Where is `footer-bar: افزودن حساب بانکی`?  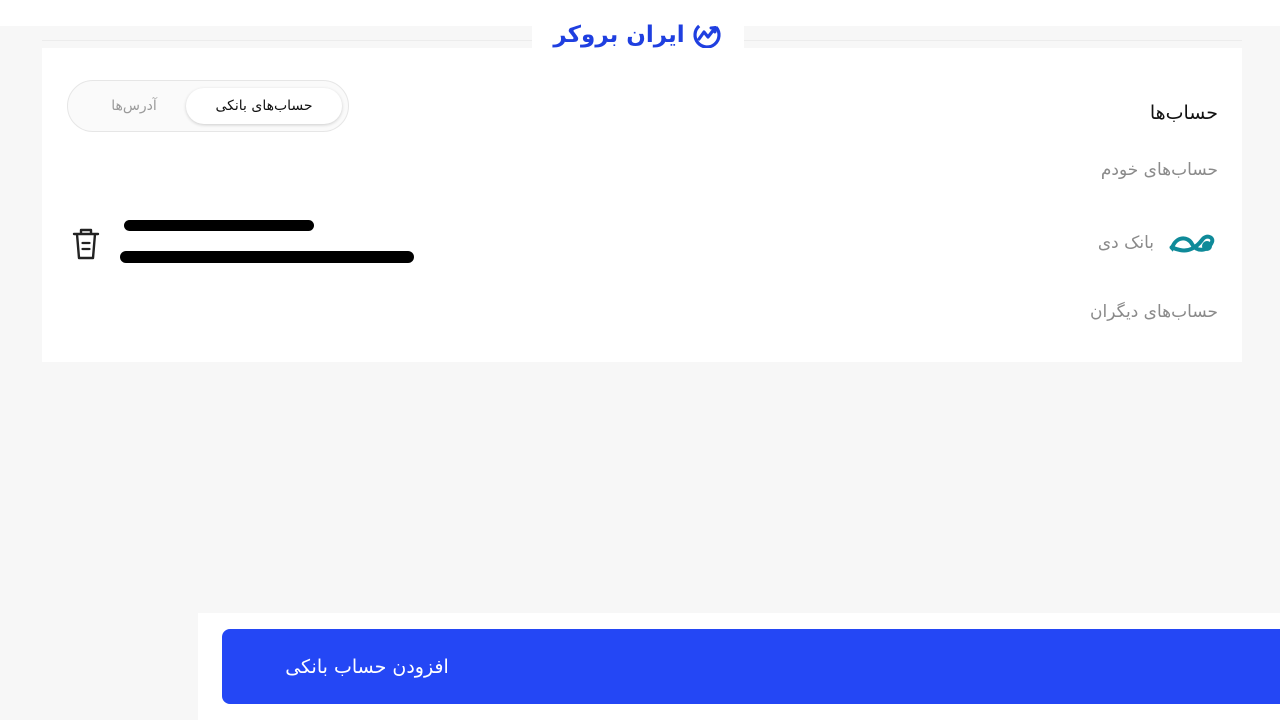
footer-bar: افزودن حساب بانکی is located at coordinates (739, 666).